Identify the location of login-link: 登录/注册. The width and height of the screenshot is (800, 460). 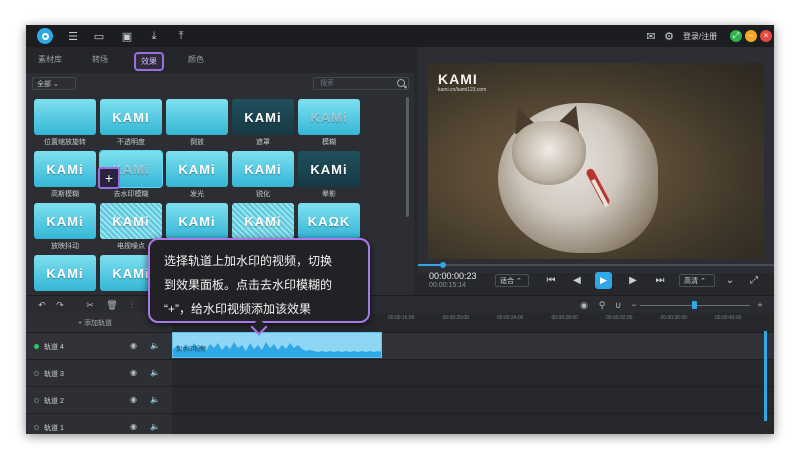
(700, 36).